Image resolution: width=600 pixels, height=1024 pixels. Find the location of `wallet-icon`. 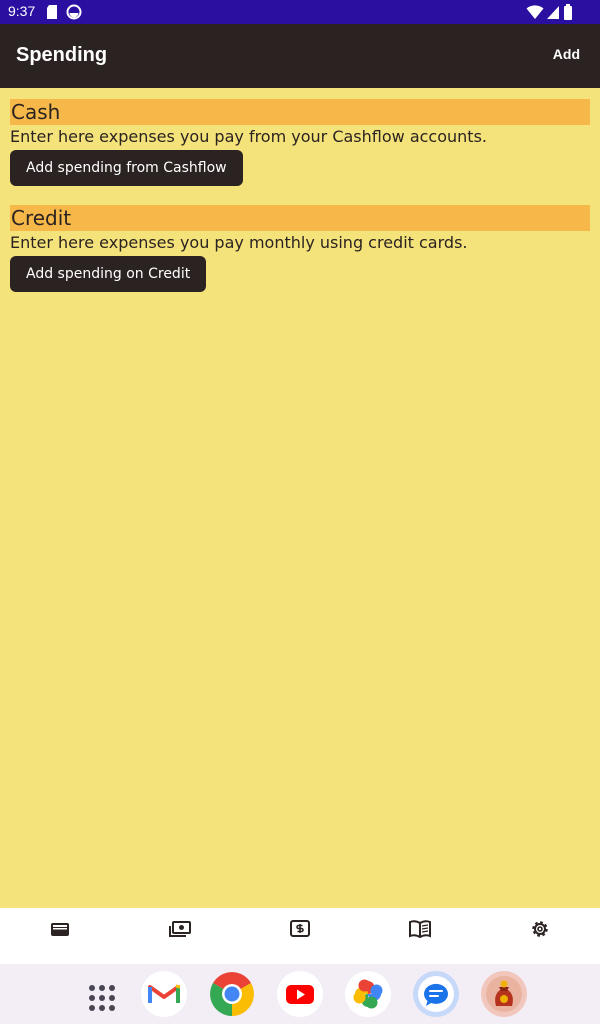

wallet-icon is located at coordinates (60, 929).